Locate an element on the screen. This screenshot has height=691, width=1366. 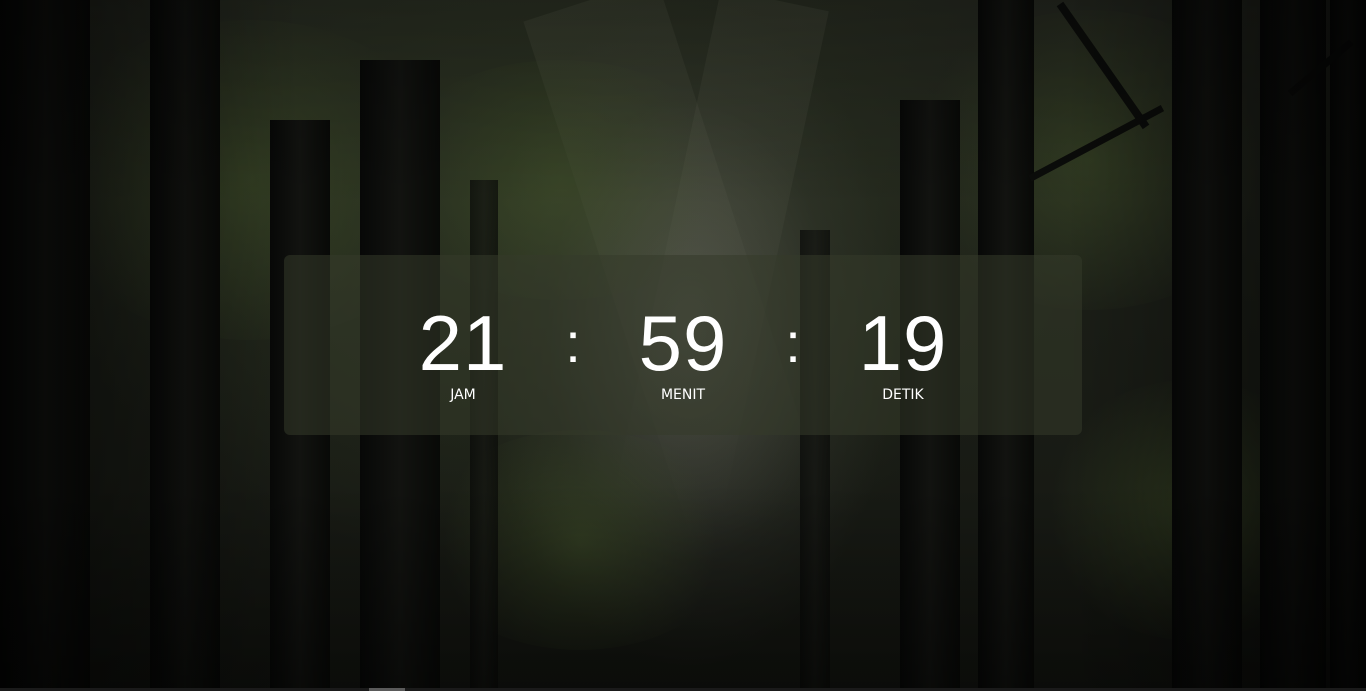
minutes-label: MENIT is located at coordinates (683, 395).